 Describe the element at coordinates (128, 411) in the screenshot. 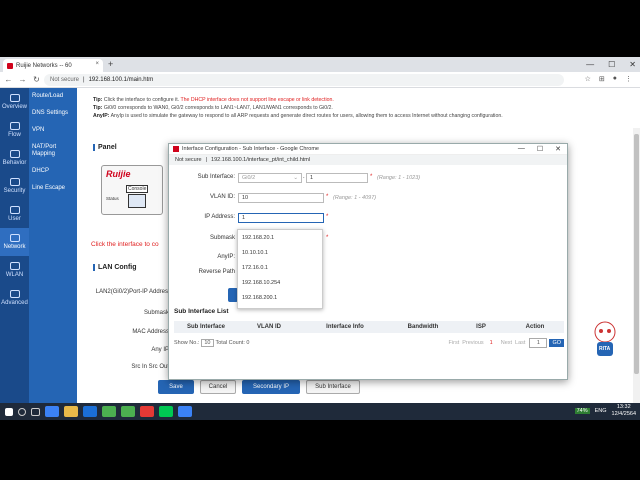

I see `wechat-icon` at that location.